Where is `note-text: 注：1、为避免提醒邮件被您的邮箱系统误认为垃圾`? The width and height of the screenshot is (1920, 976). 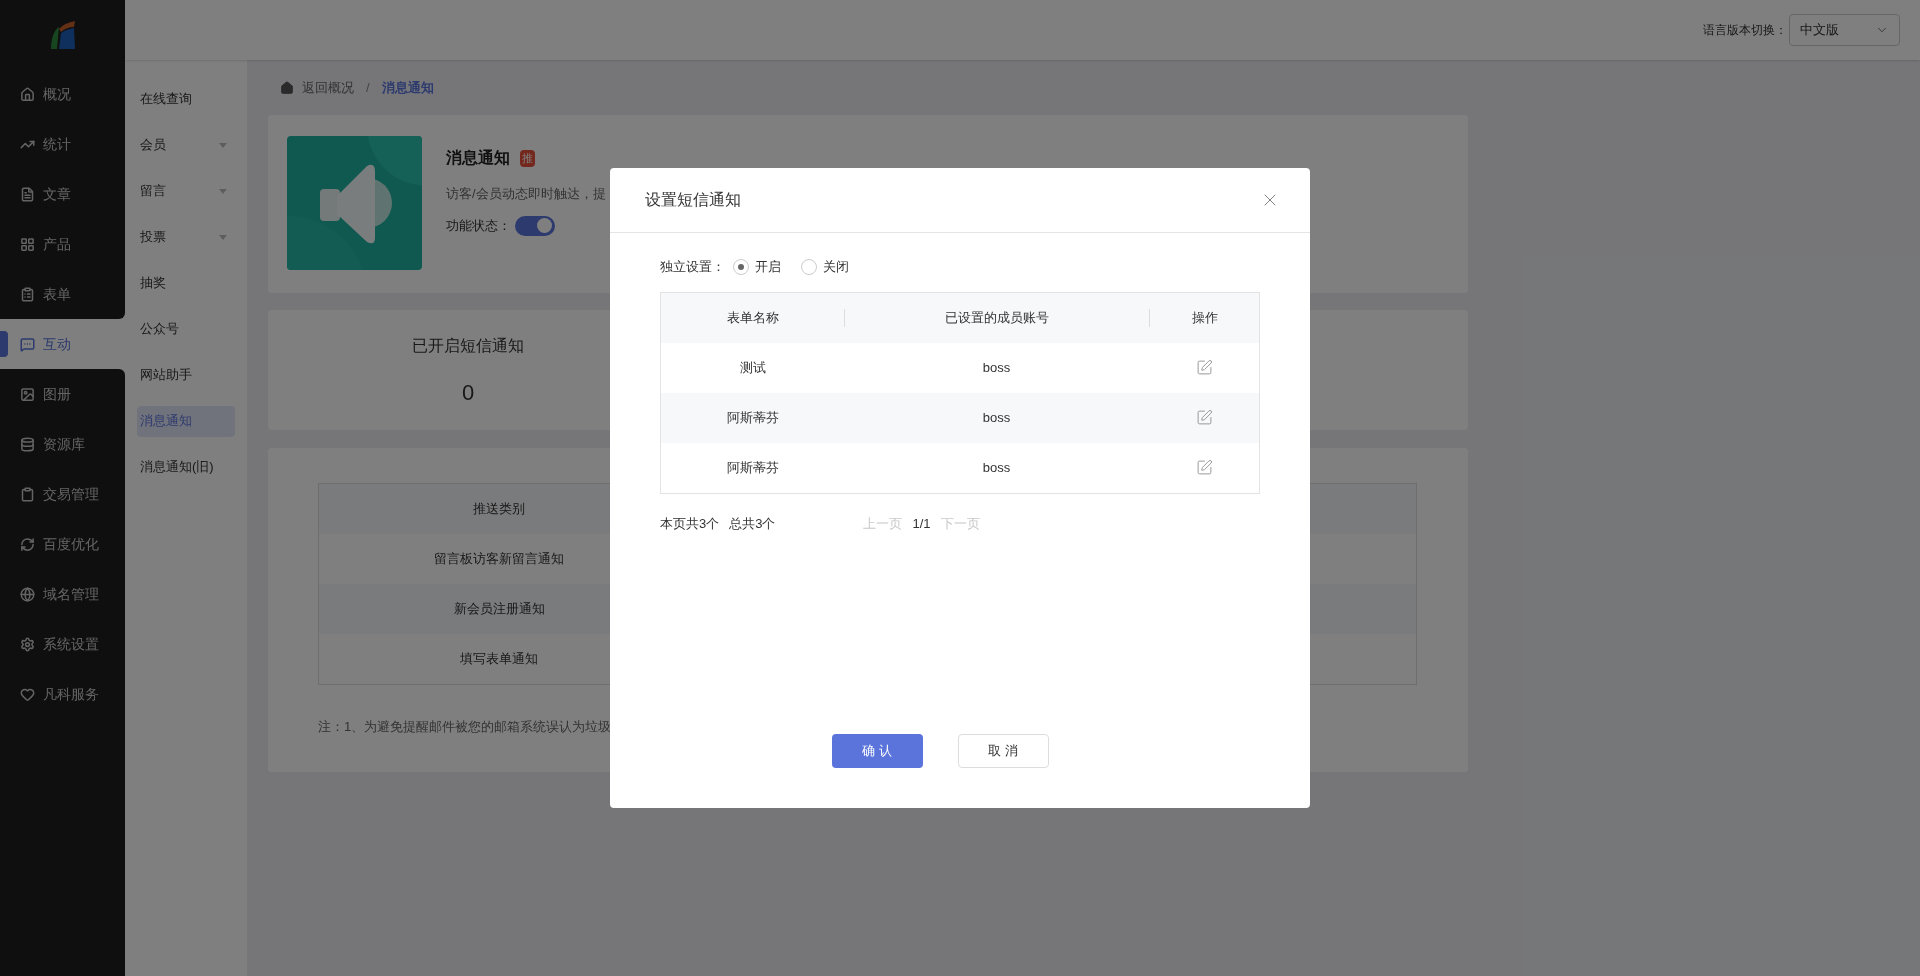 note-text: 注：1、为避免提醒邮件被您的邮箱系统误认为垃圾 is located at coordinates (465, 727).